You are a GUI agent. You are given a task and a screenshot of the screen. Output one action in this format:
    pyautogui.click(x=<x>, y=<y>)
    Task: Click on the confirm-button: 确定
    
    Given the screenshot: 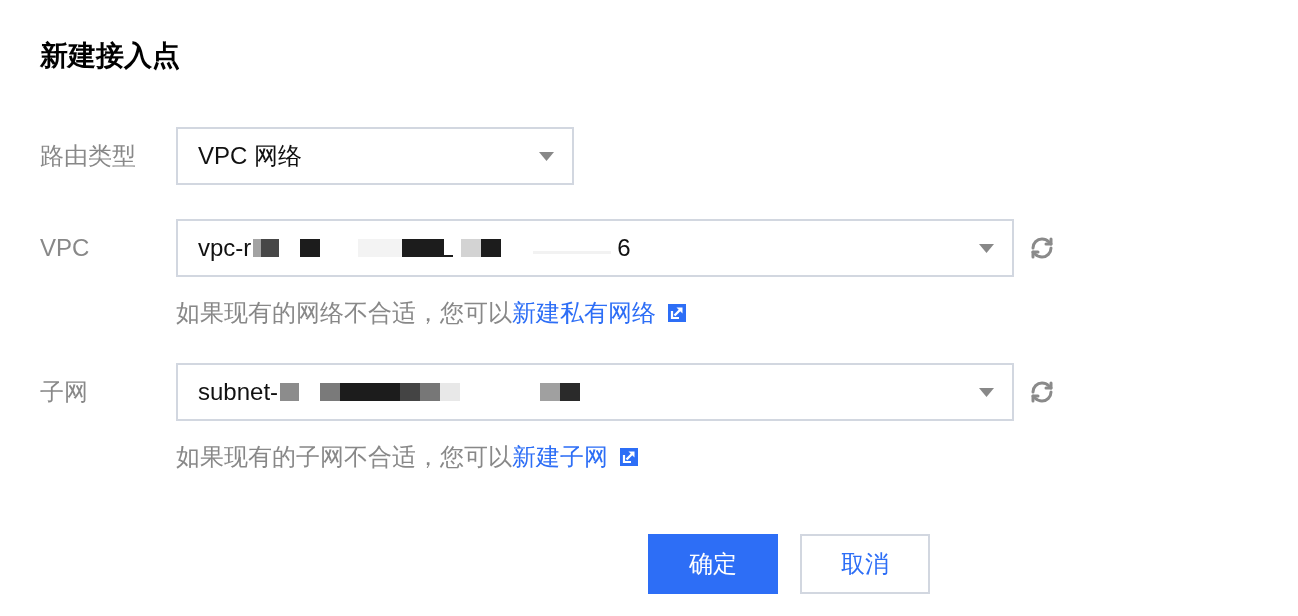 What is the action you would take?
    pyautogui.click(x=713, y=564)
    